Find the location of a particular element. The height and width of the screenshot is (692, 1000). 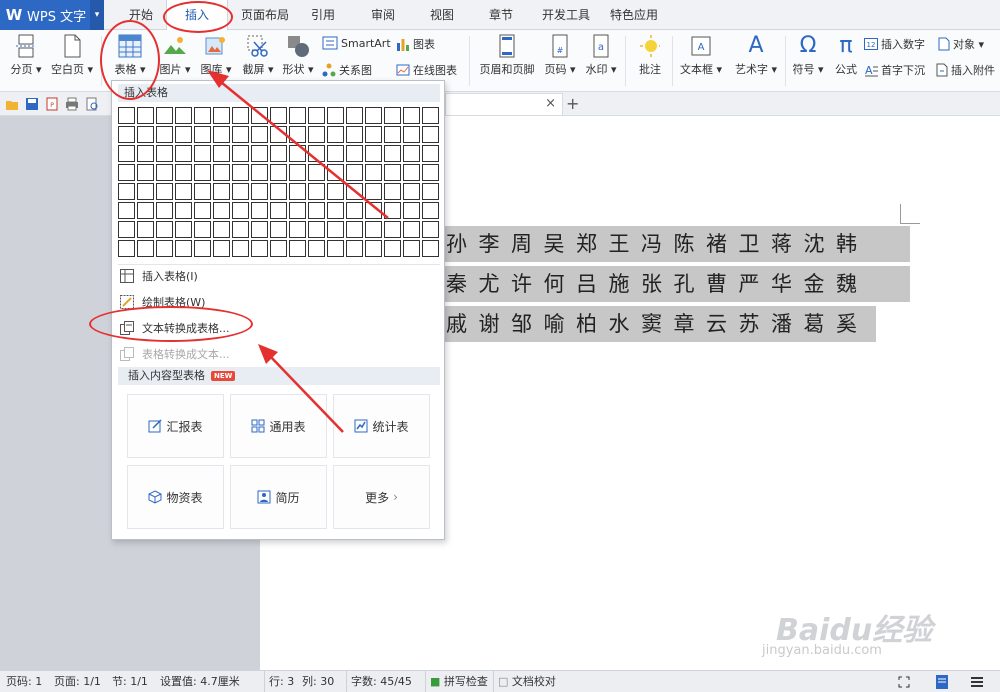

document-text-line: 戚谢邹喻柏水窦章云苏潘葛奚 is located at coordinates (658, 324).